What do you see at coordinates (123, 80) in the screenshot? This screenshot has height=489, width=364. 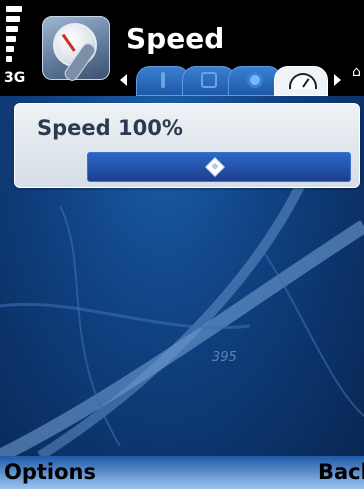 I see `tab-left-arrow-icon` at bounding box center [123, 80].